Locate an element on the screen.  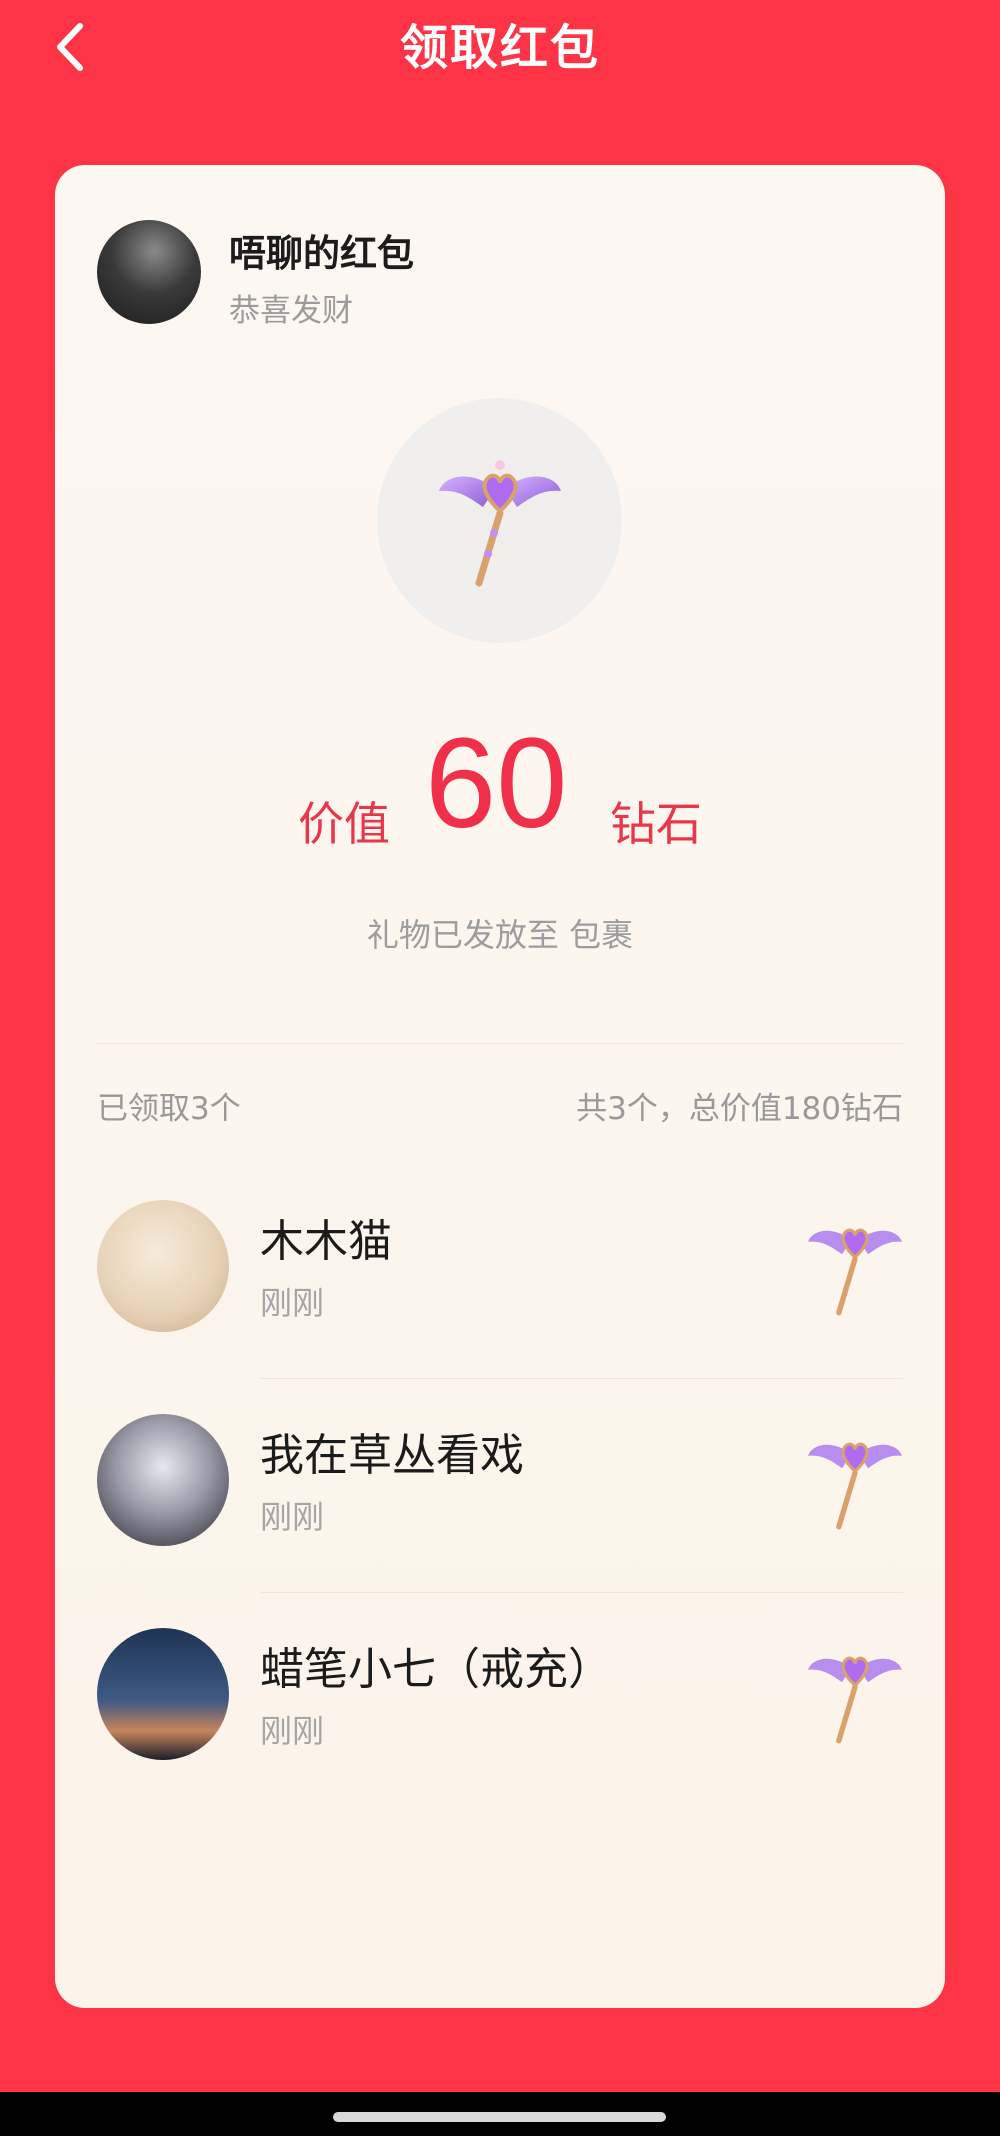
claimed-count: 已领取3个 is located at coordinates (169, 1109).